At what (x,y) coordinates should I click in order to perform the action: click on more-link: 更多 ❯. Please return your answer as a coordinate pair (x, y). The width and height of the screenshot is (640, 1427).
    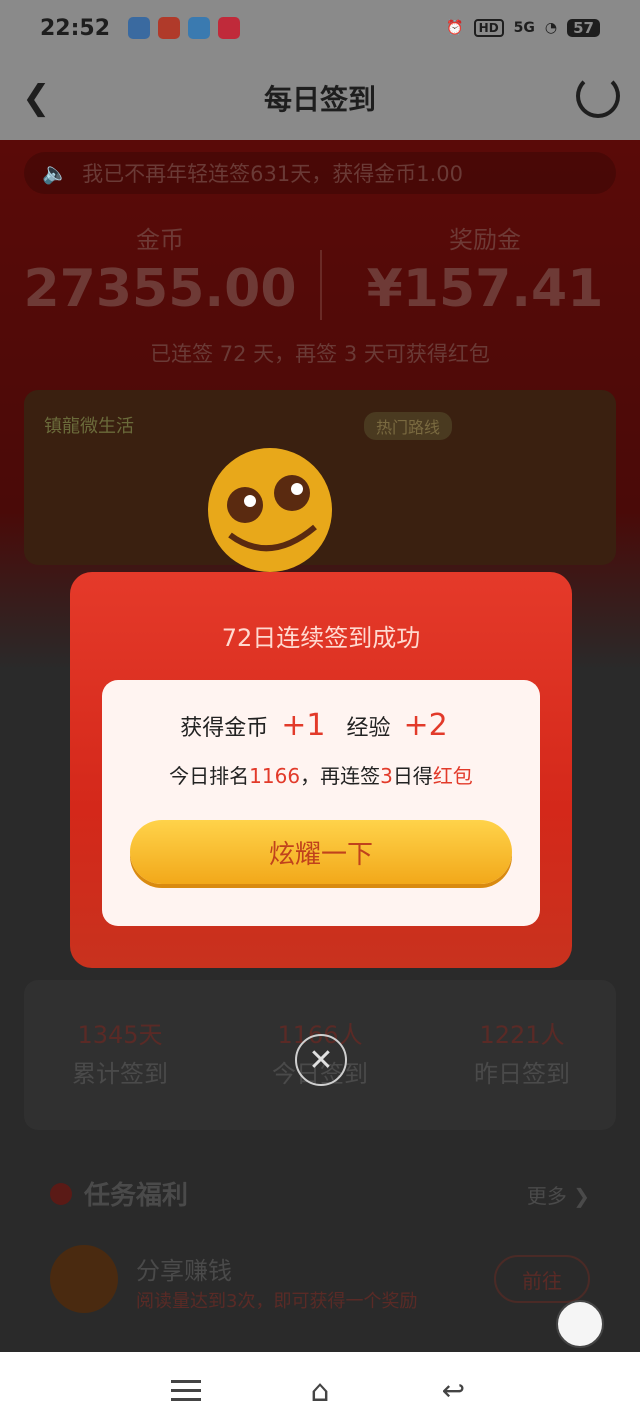
    Looking at the image, I should click on (558, 1194).